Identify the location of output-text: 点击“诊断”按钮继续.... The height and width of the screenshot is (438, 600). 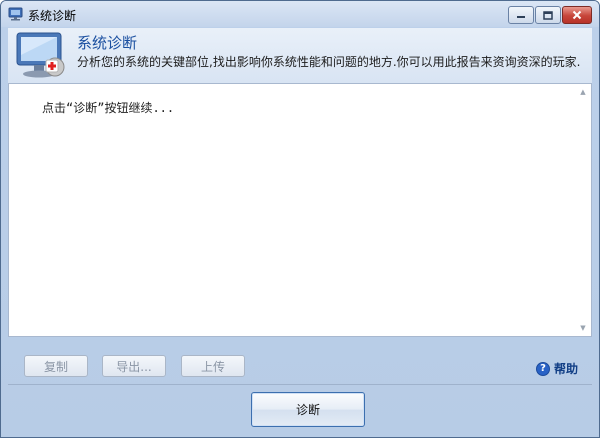
(108, 108).